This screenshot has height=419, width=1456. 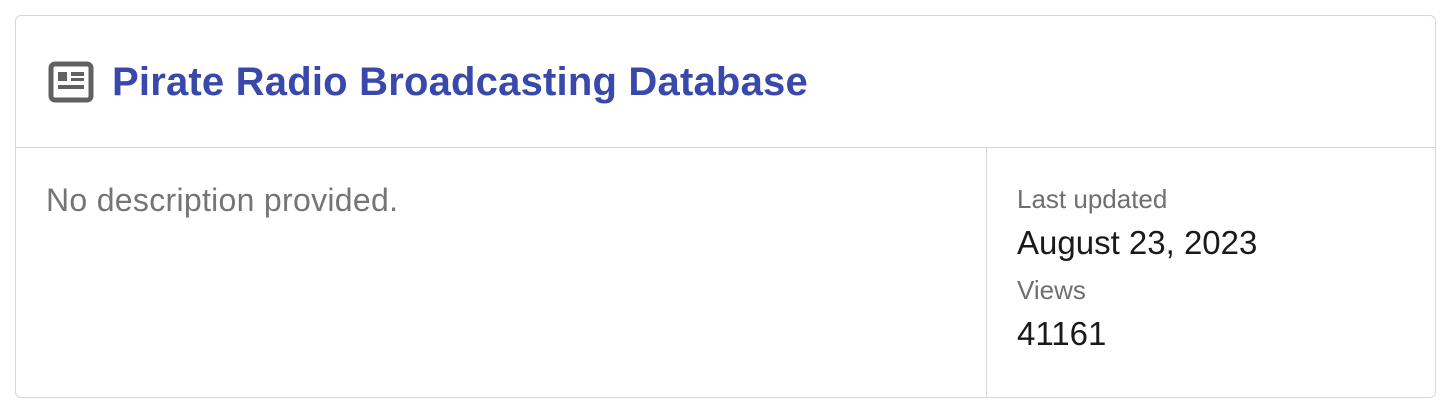 I want to click on last-updated-label: Last updated, so click(x=1092, y=199).